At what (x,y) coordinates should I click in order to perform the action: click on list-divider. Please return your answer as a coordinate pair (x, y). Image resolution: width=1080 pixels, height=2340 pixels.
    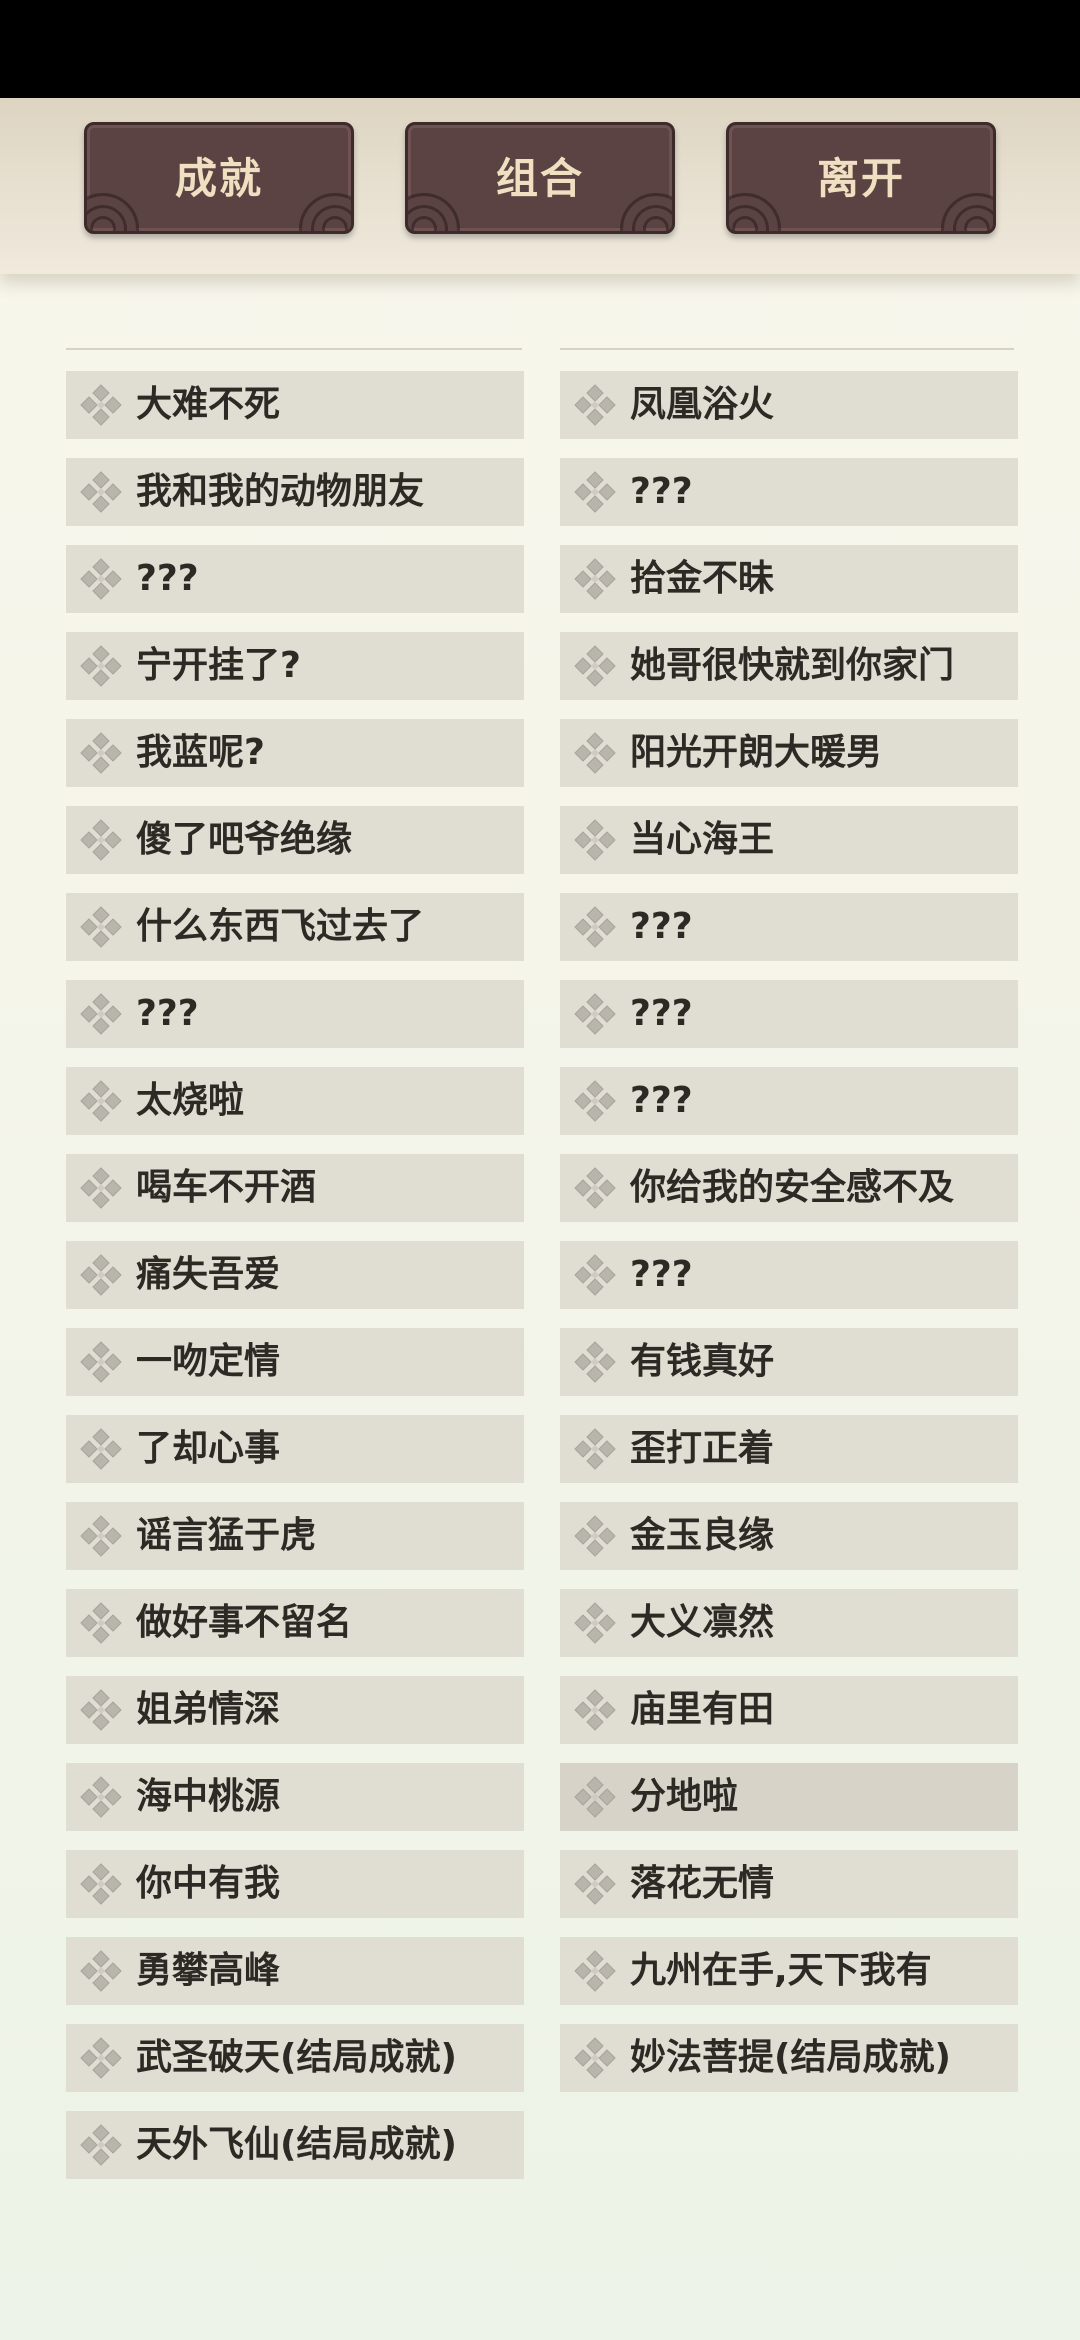
    Looking at the image, I should click on (294, 349).